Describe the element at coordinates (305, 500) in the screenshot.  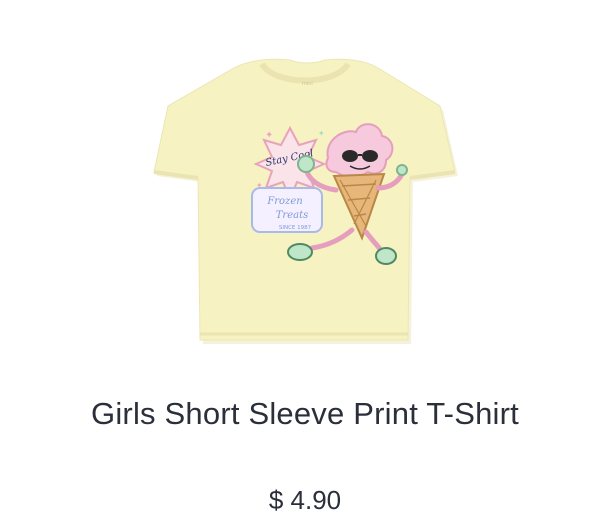
I see `product-price: $ 4.90` at that location.